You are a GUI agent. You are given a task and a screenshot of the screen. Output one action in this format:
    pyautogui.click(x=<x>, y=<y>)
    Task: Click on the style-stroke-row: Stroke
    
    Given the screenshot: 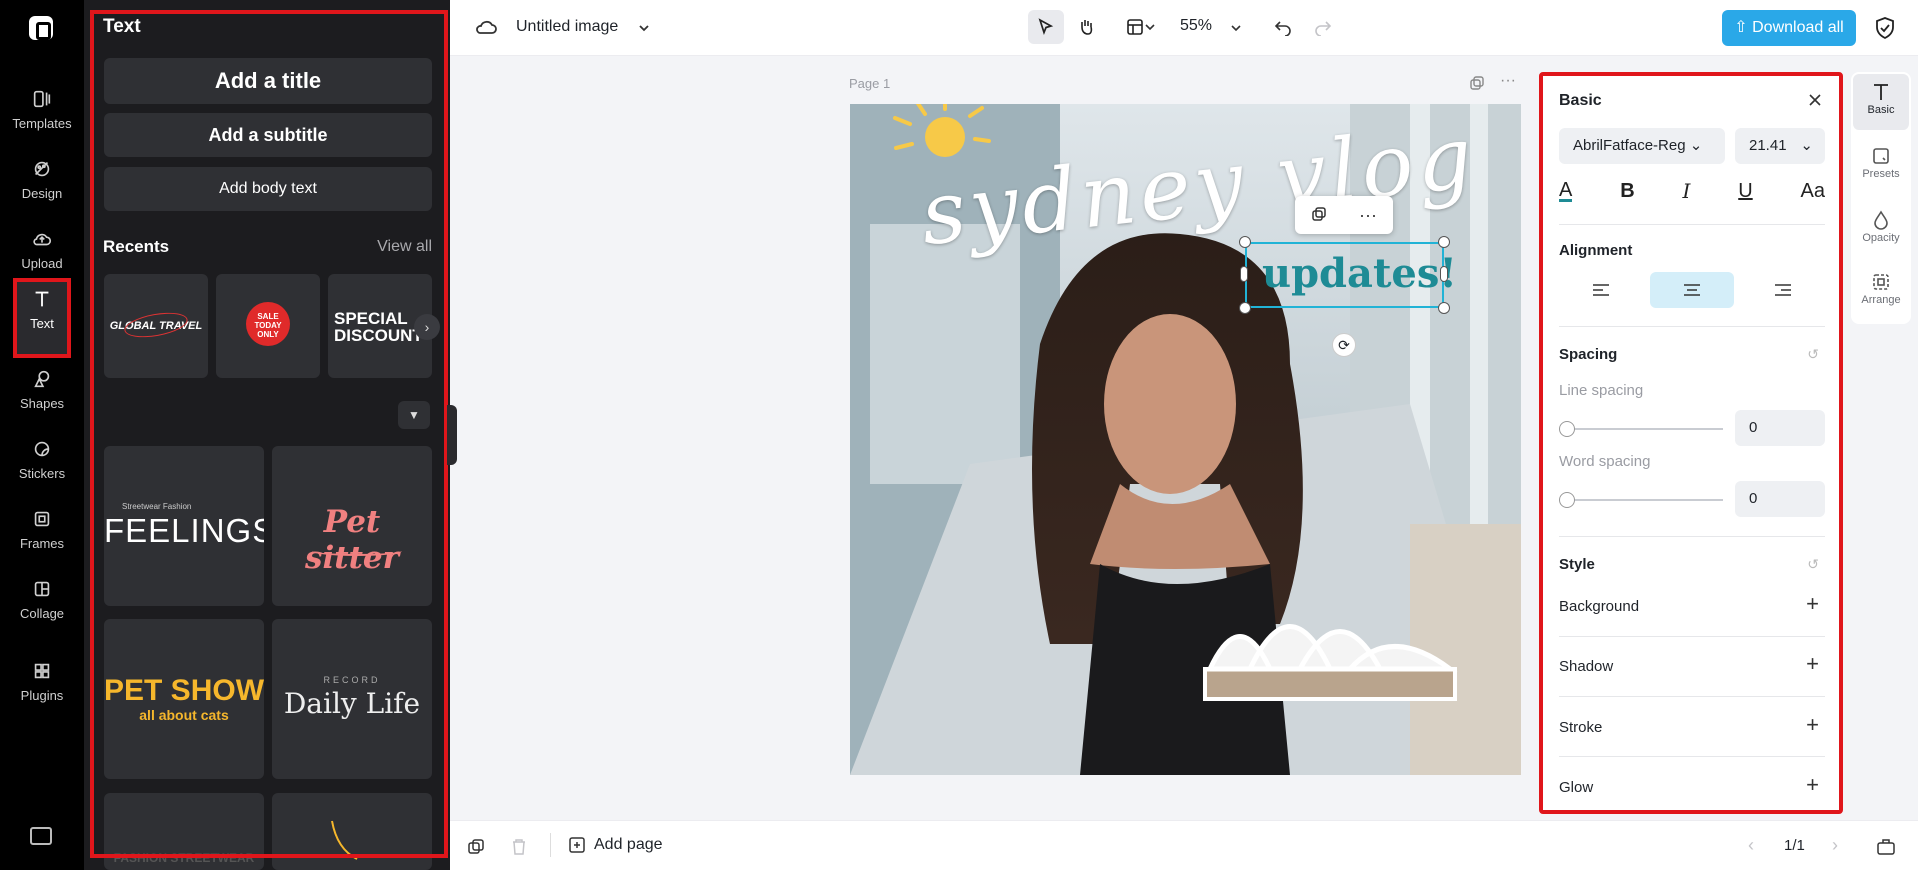 What is the action you would take?
    pyautogui.click(x=1692, y=727)
    